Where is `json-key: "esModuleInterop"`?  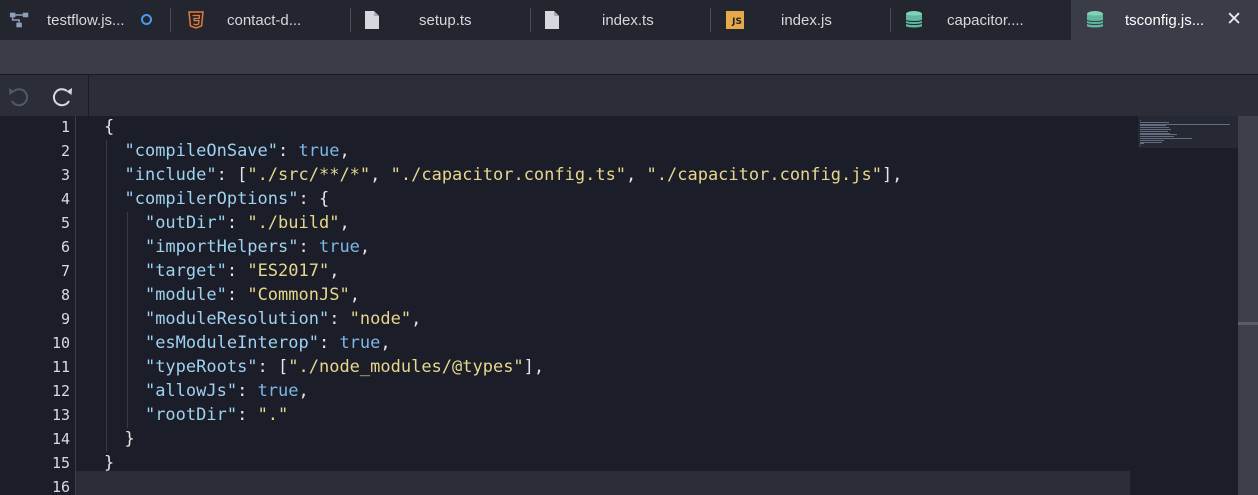
json-key: "esModuleInterop" is located at coordinates (231, 343).